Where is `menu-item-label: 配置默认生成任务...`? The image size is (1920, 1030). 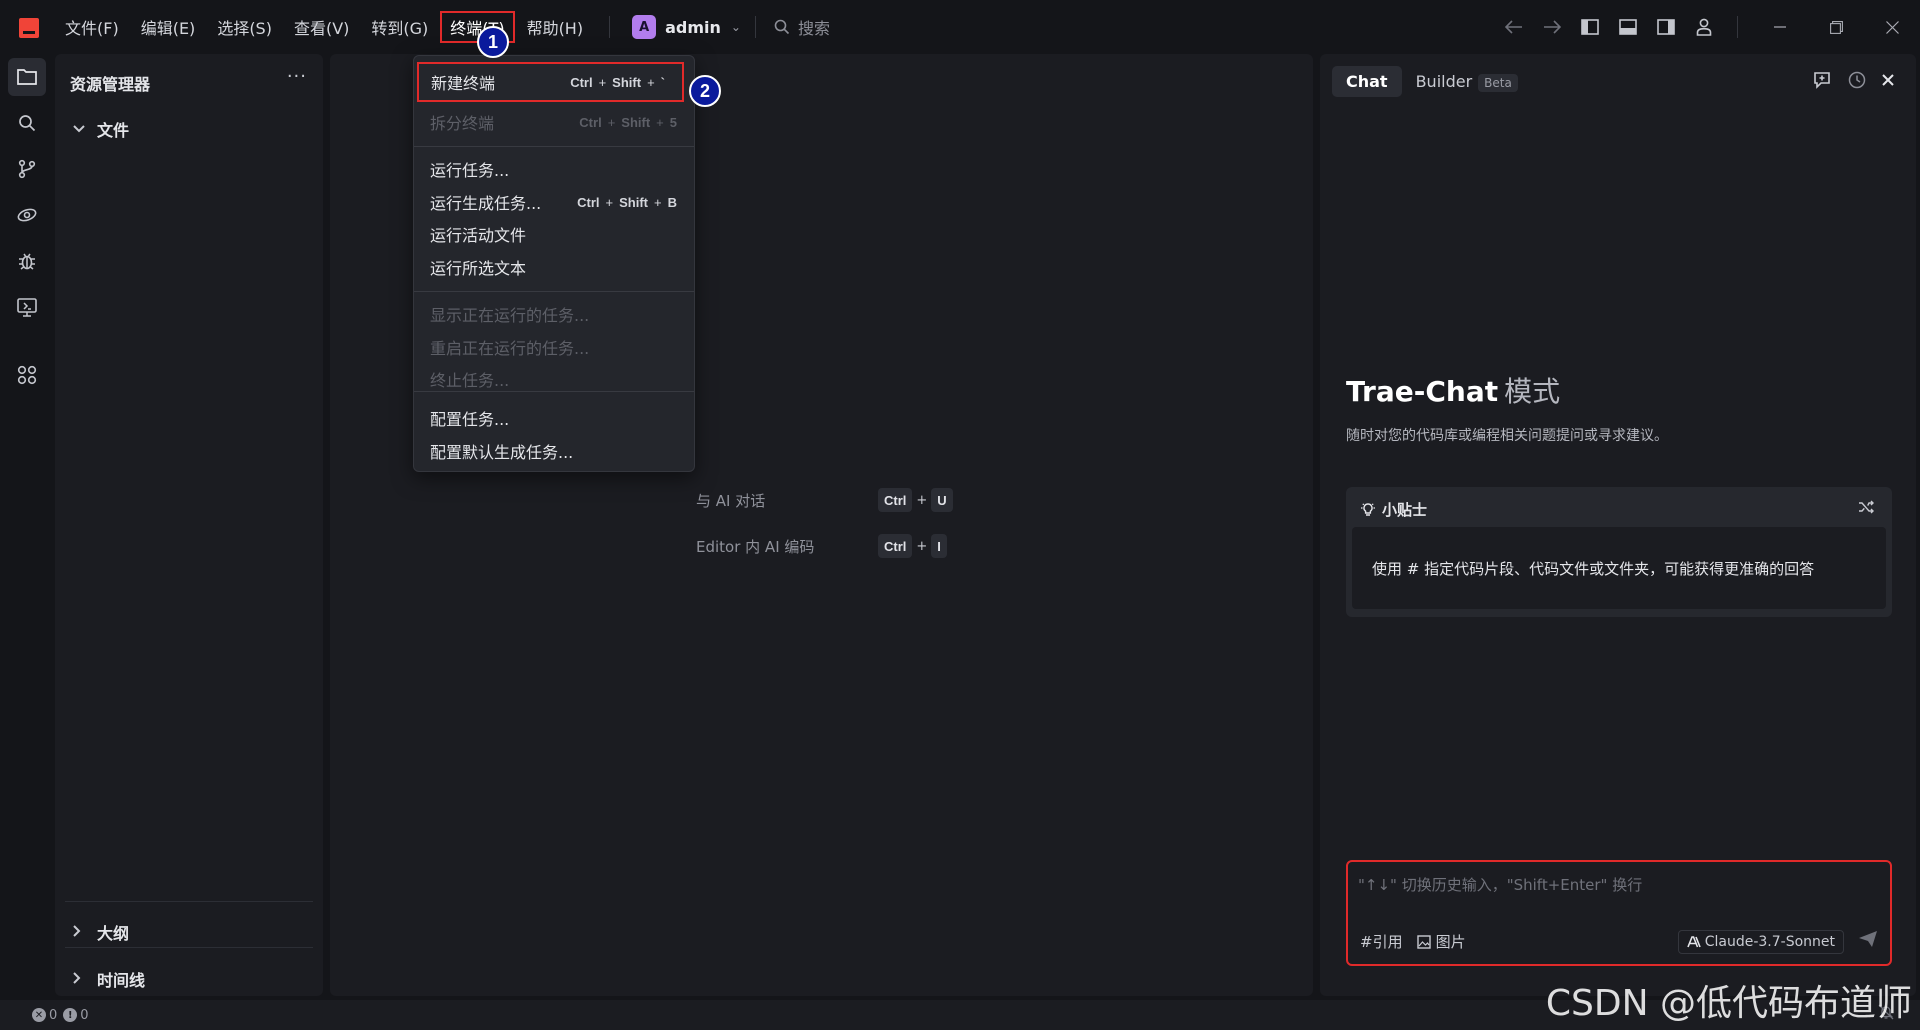 menu-item-label: 配置默认生成任务... is located at coordinates (502, 452).